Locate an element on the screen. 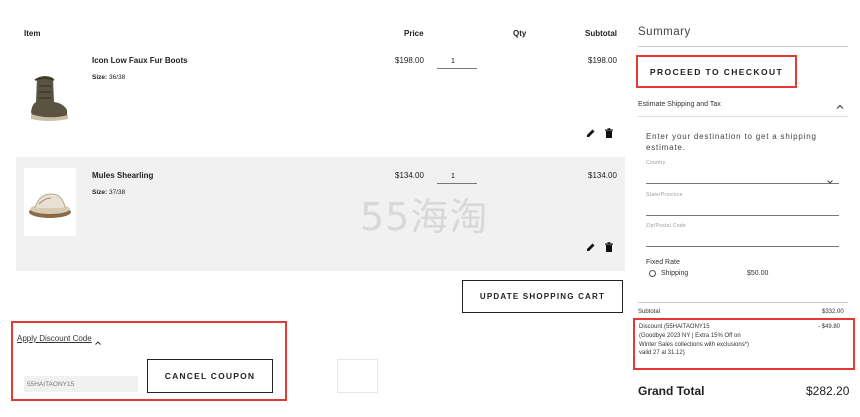  boot-image is located at coordinates (49, 98).